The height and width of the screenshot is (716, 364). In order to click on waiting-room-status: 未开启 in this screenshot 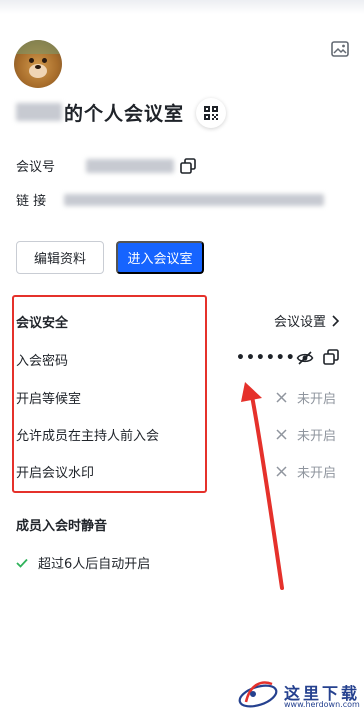, I will do `click(306, 397)`.